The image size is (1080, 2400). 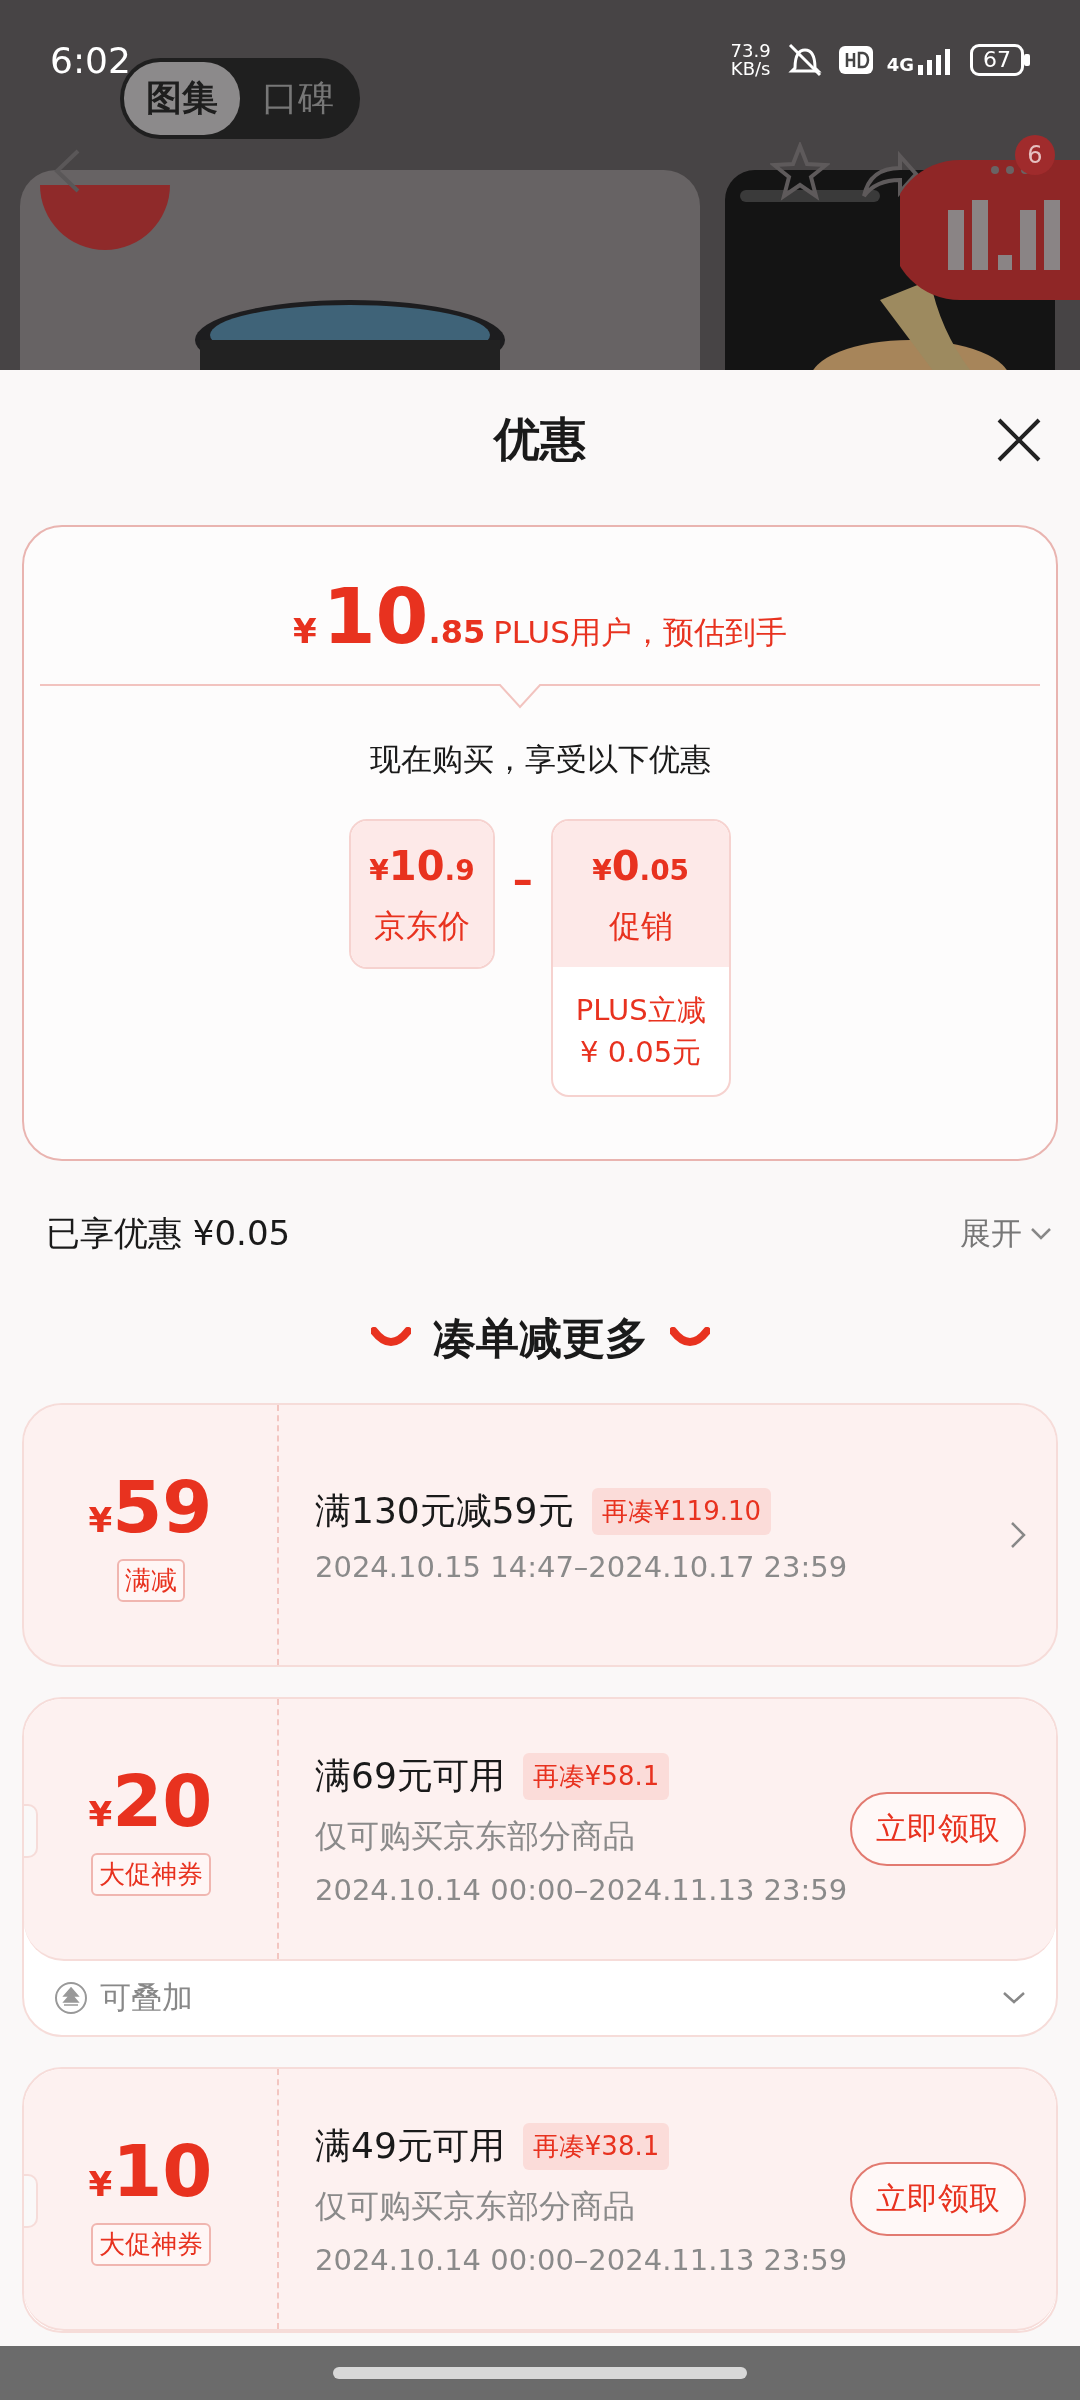 I want to click on chevron-right-icon, so click(x=1018, y=1535).